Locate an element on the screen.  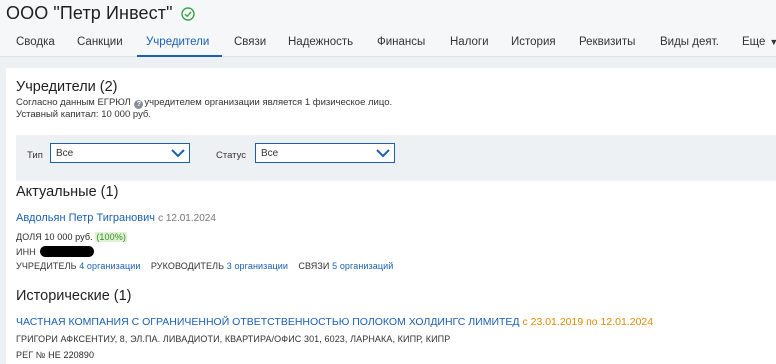
title-row: ООО "Петр Инвест" is located at coordinates (100, 13).